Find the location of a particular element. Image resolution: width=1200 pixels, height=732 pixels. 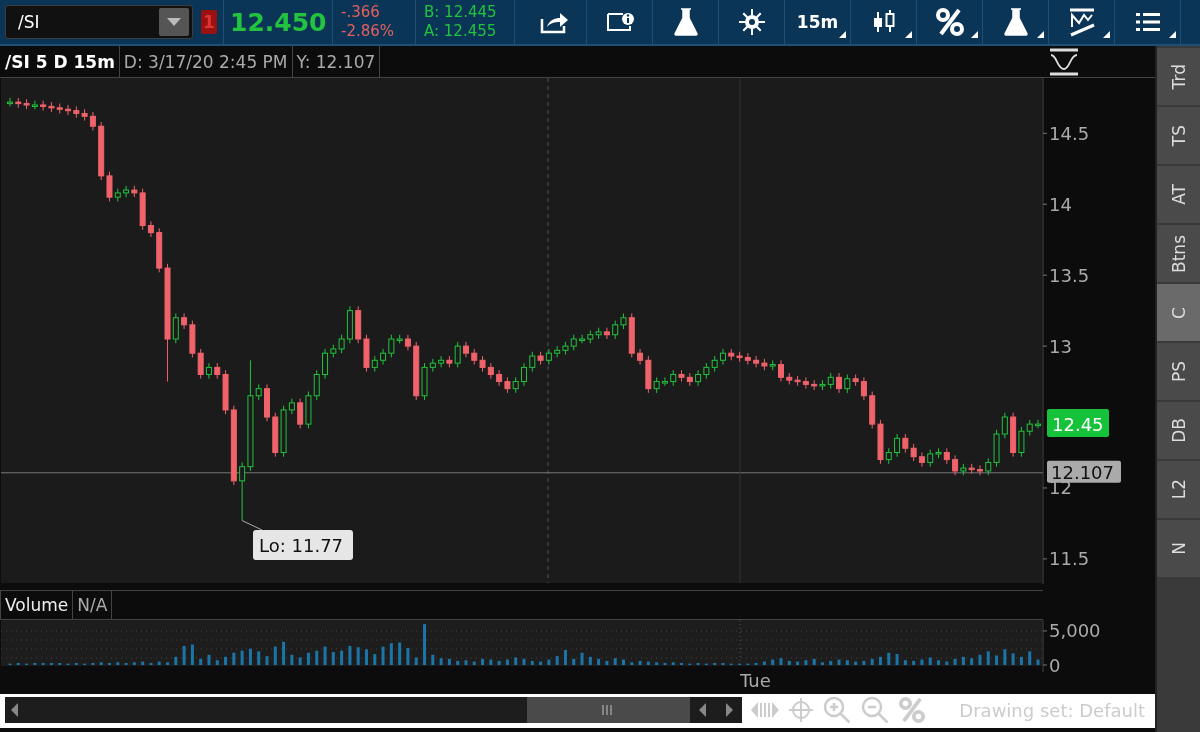

ref-line-label: 12.107 is located at coordinates (1082, 472).